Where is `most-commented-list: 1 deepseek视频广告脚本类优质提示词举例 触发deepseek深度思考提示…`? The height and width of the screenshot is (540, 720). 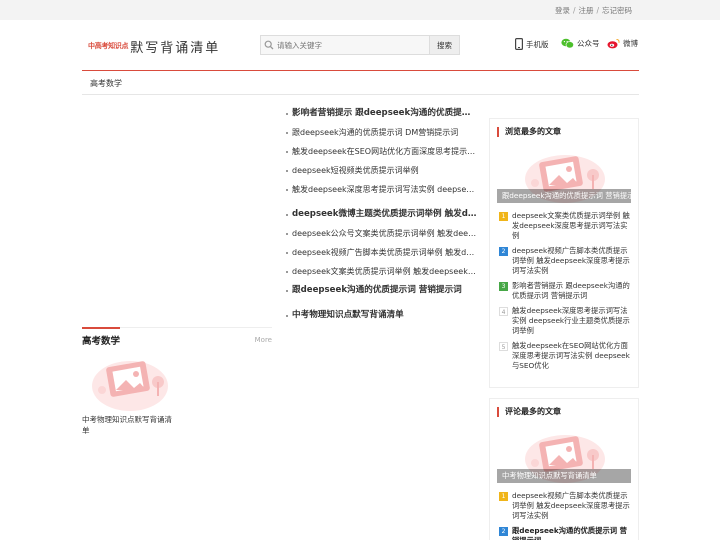
most-commented-list: 1 deepseek视频广告脚本类优质提示词举例 触发deepseek深度思考提示… is located at coordinates (564, 511).